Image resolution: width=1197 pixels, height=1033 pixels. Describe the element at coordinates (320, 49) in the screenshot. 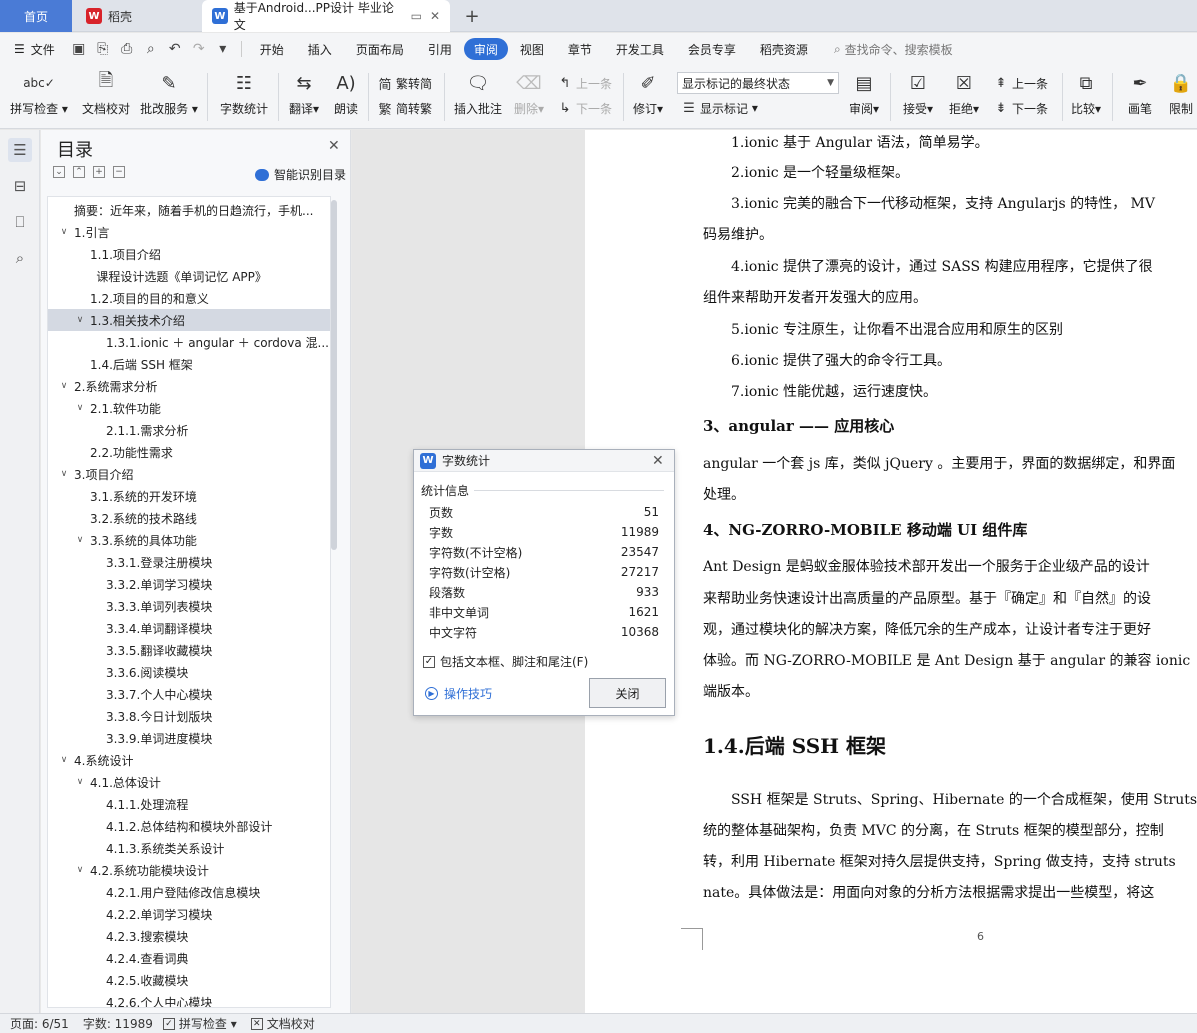

I see `menu-tab: 插入` at that location.